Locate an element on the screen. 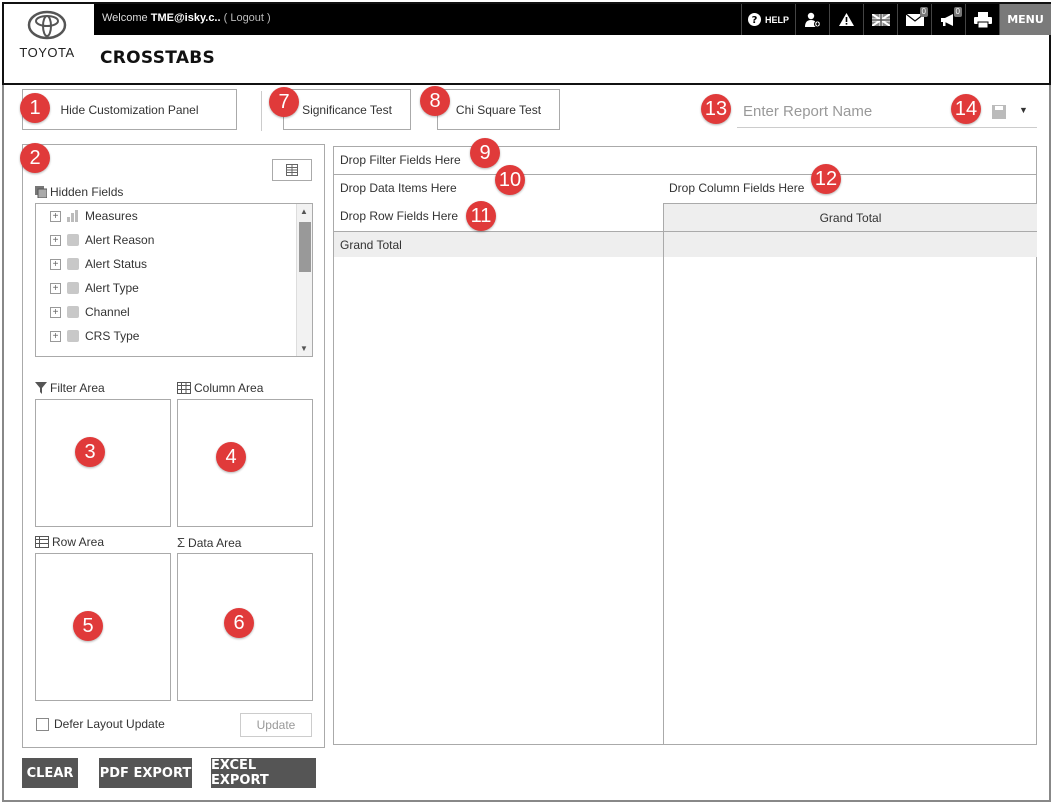 This screenshot has width=1061, height=806. scroll-up-icon: ▲ is located at coordinates (304, 211).